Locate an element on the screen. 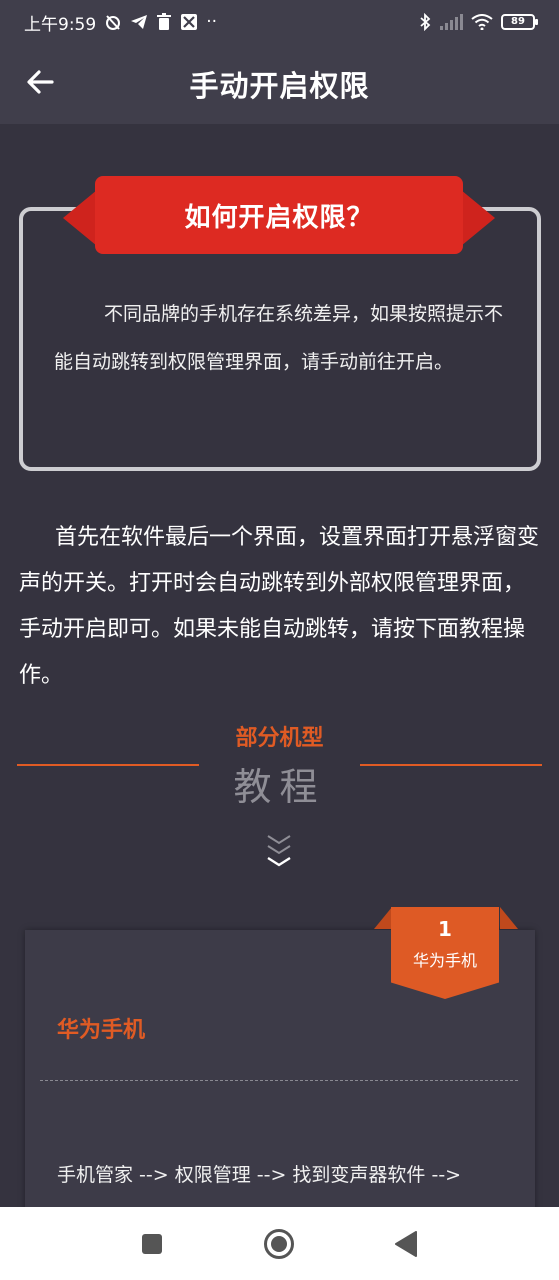  page-title: 手动开启权限 is located at coordinates (279, 86).